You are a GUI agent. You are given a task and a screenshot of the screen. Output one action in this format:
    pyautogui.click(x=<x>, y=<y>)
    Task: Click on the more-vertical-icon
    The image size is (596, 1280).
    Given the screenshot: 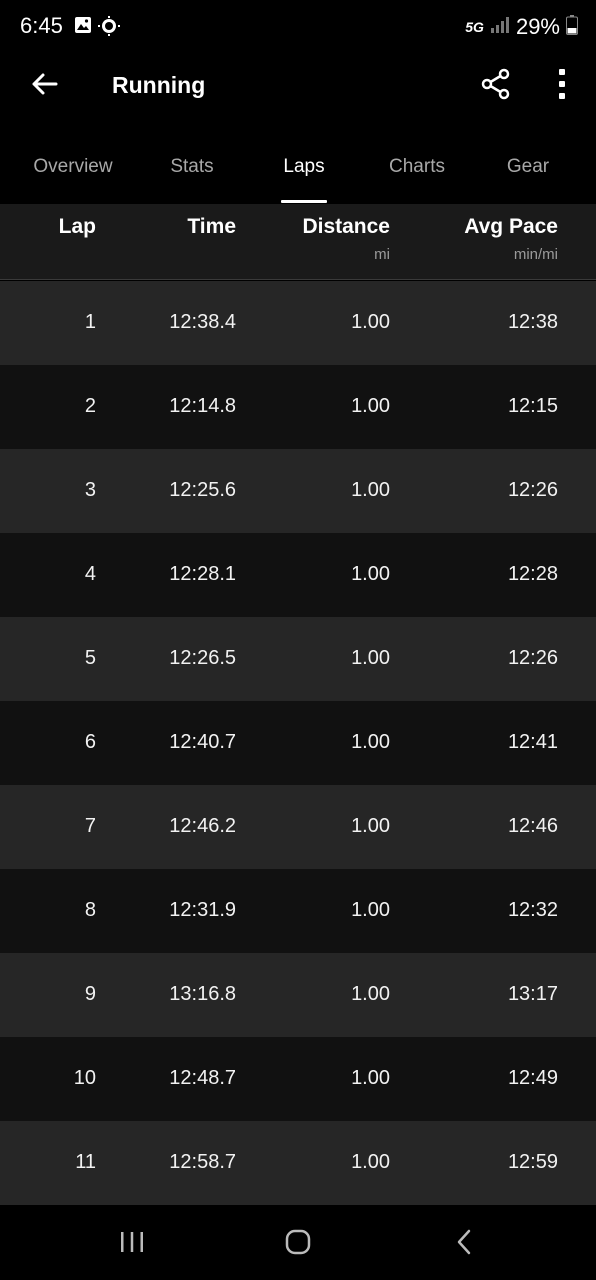 What is the action you would take?
    pyautogui.click(x=562, y=86)
    